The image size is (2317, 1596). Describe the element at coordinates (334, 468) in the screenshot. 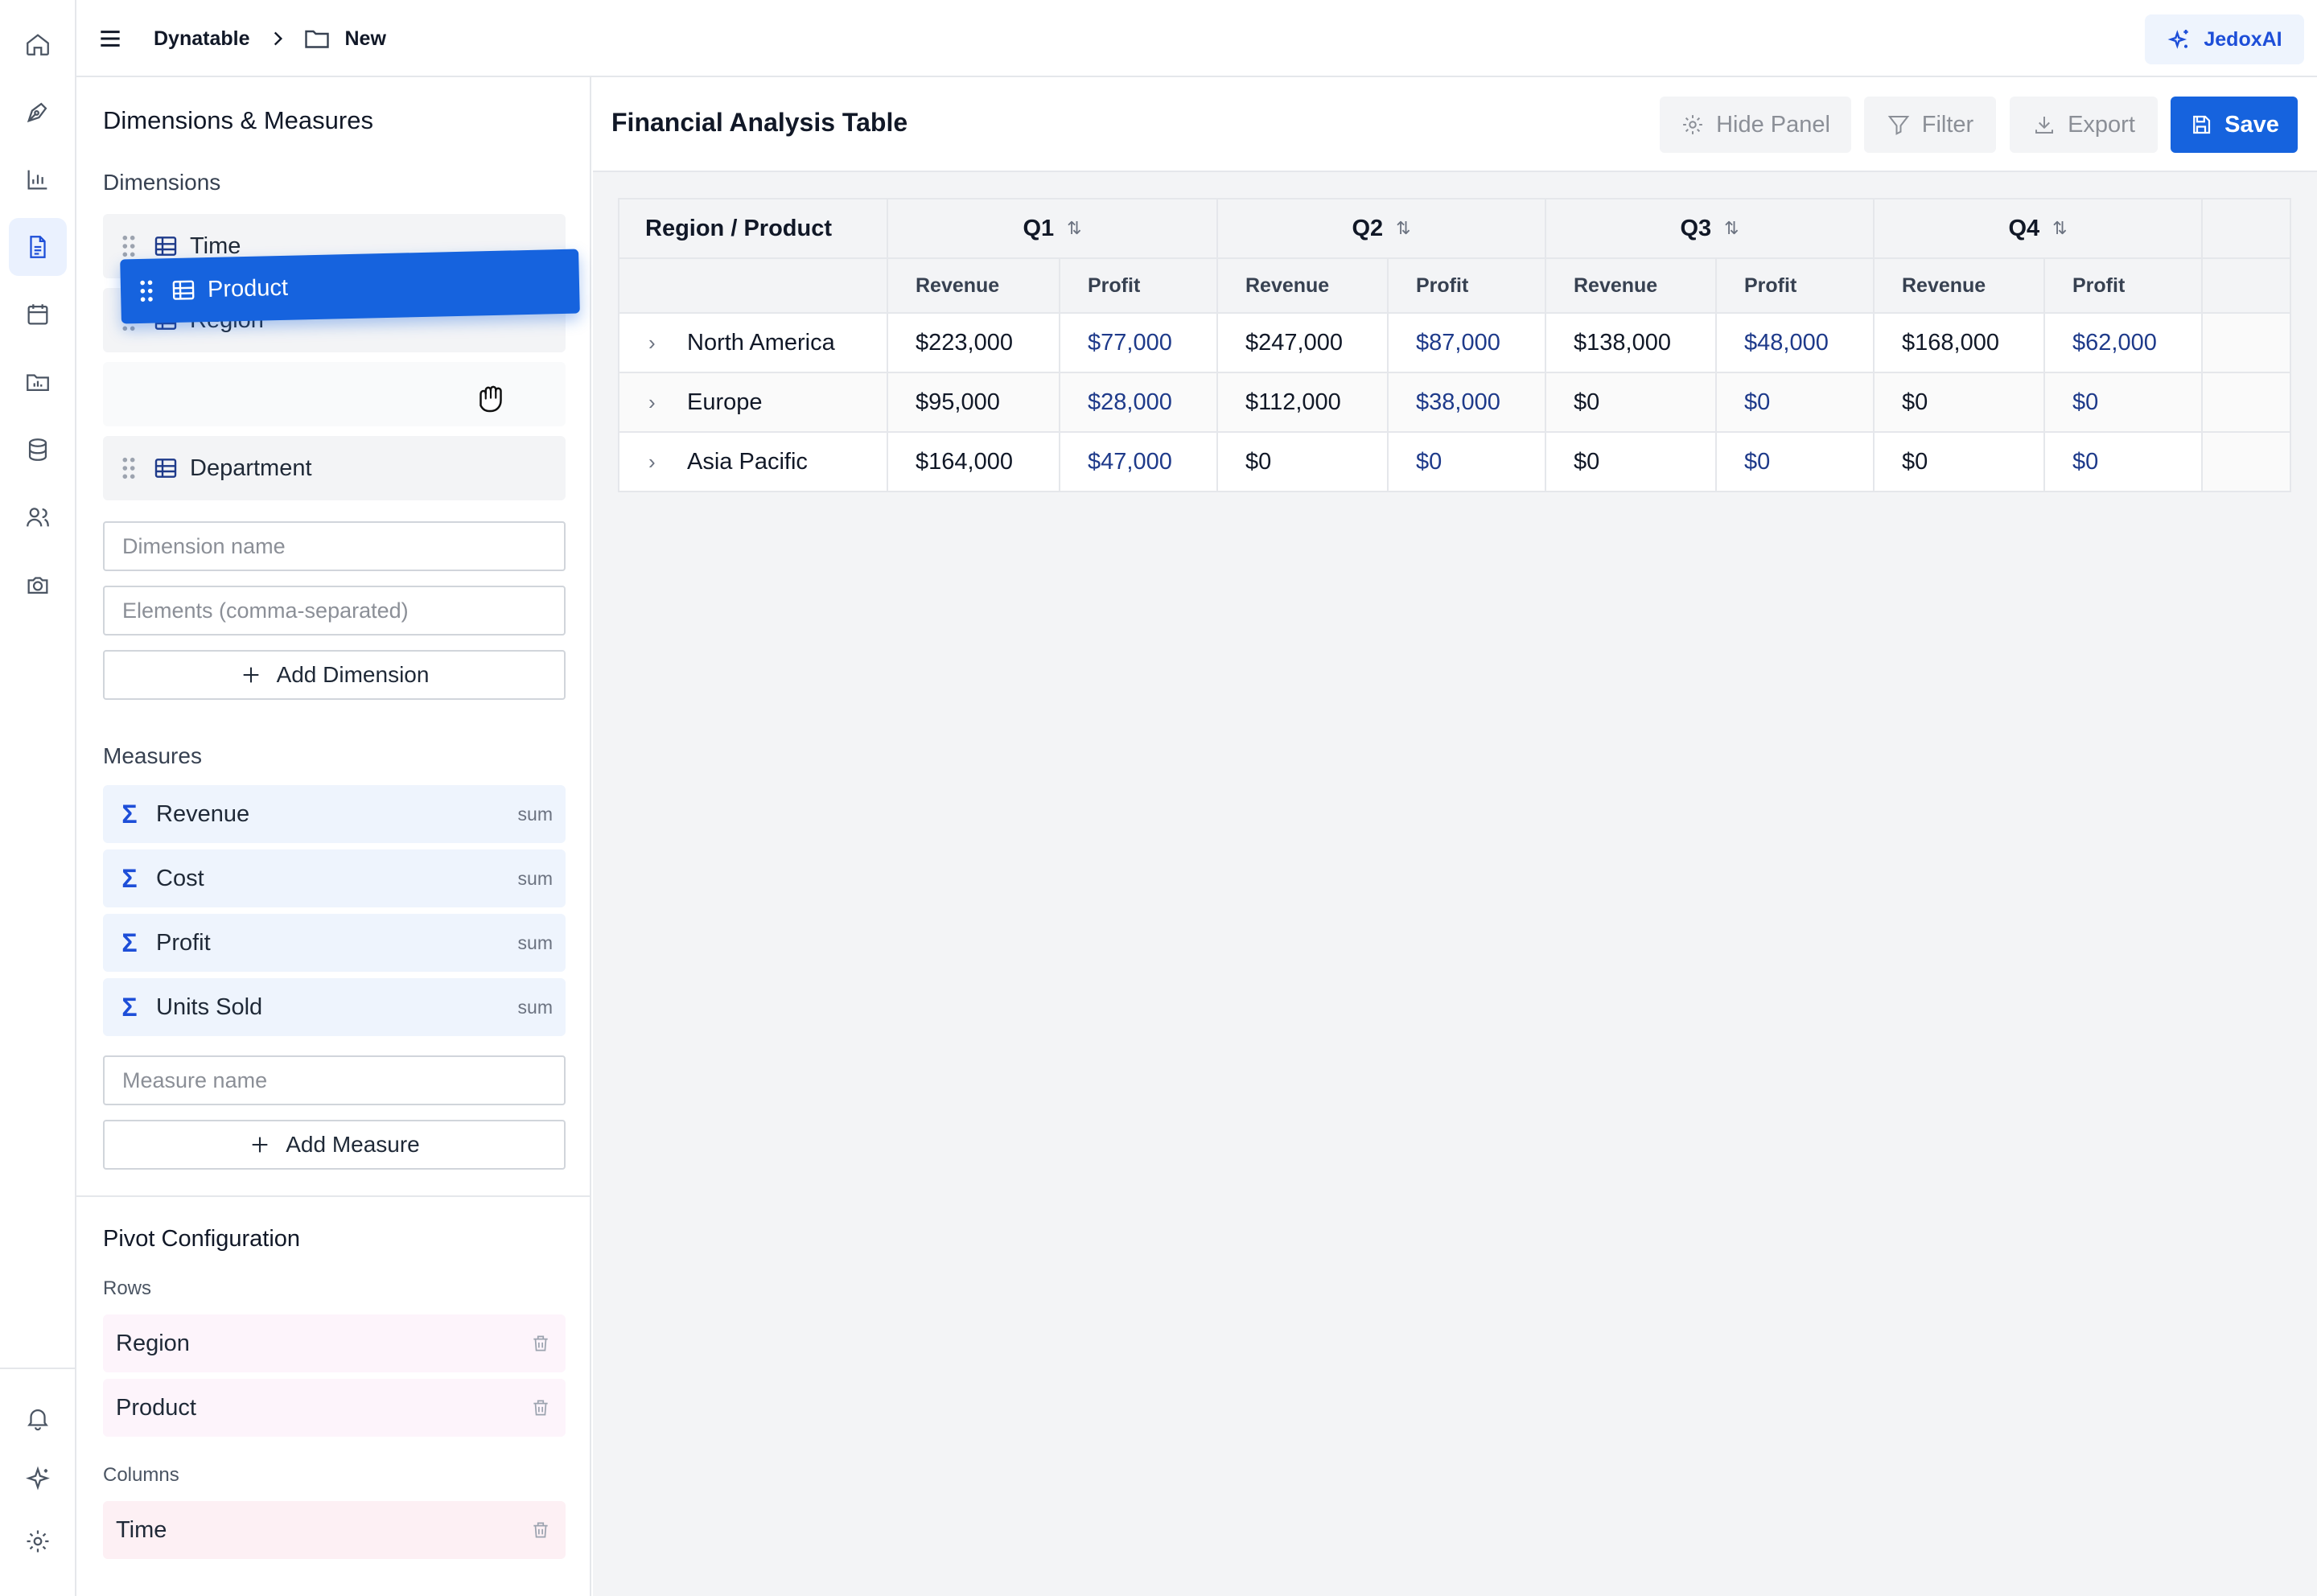

I see `dimension-item-department: Department` at that location.